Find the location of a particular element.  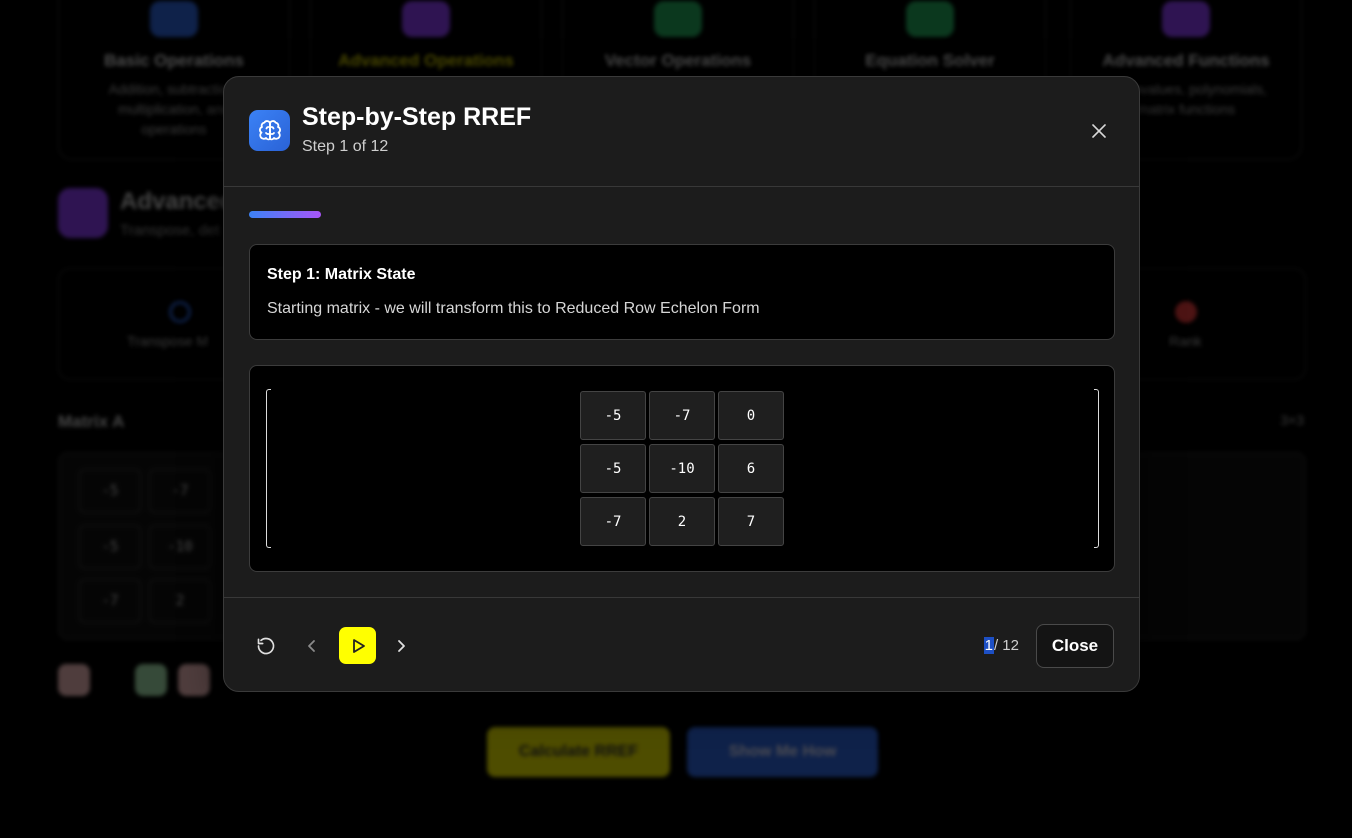

progress-fill is located at coordinates (285, 214).